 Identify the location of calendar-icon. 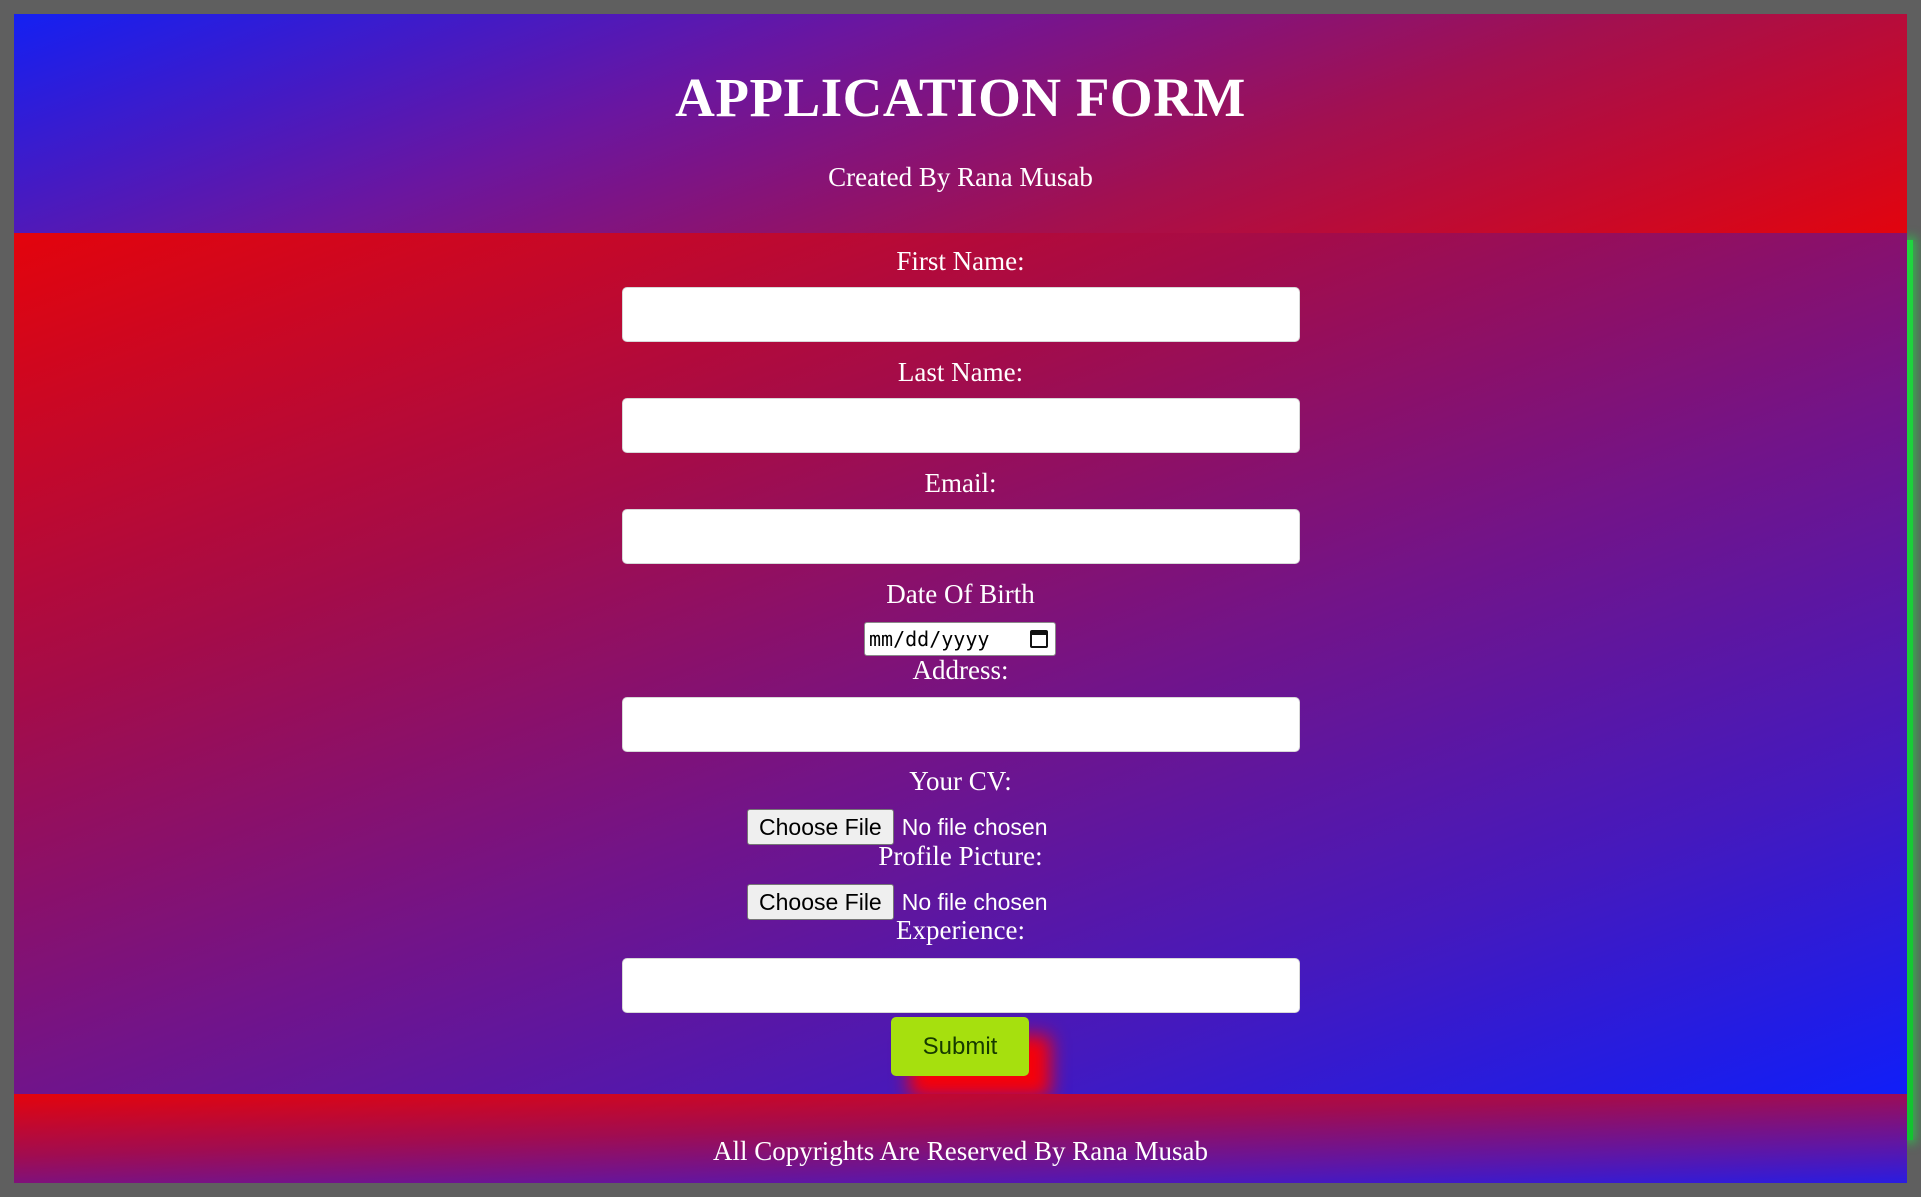
(1039, 639).